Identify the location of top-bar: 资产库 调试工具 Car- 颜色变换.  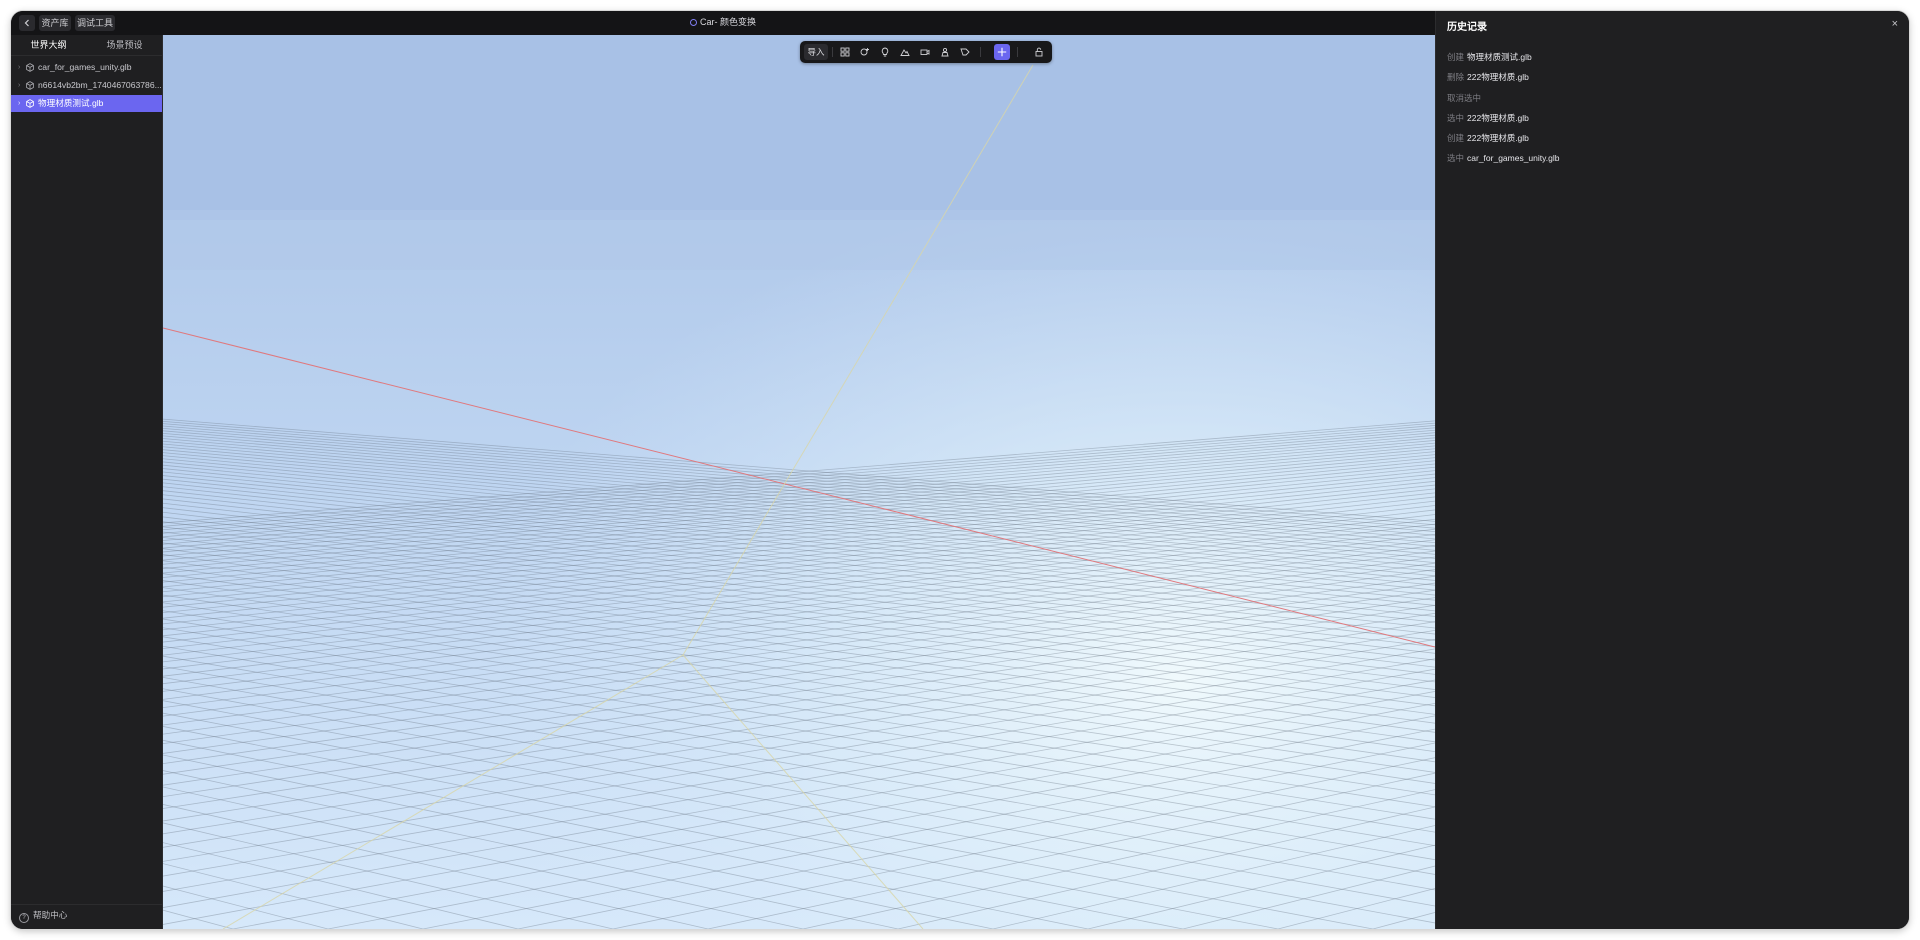
(723, 23).